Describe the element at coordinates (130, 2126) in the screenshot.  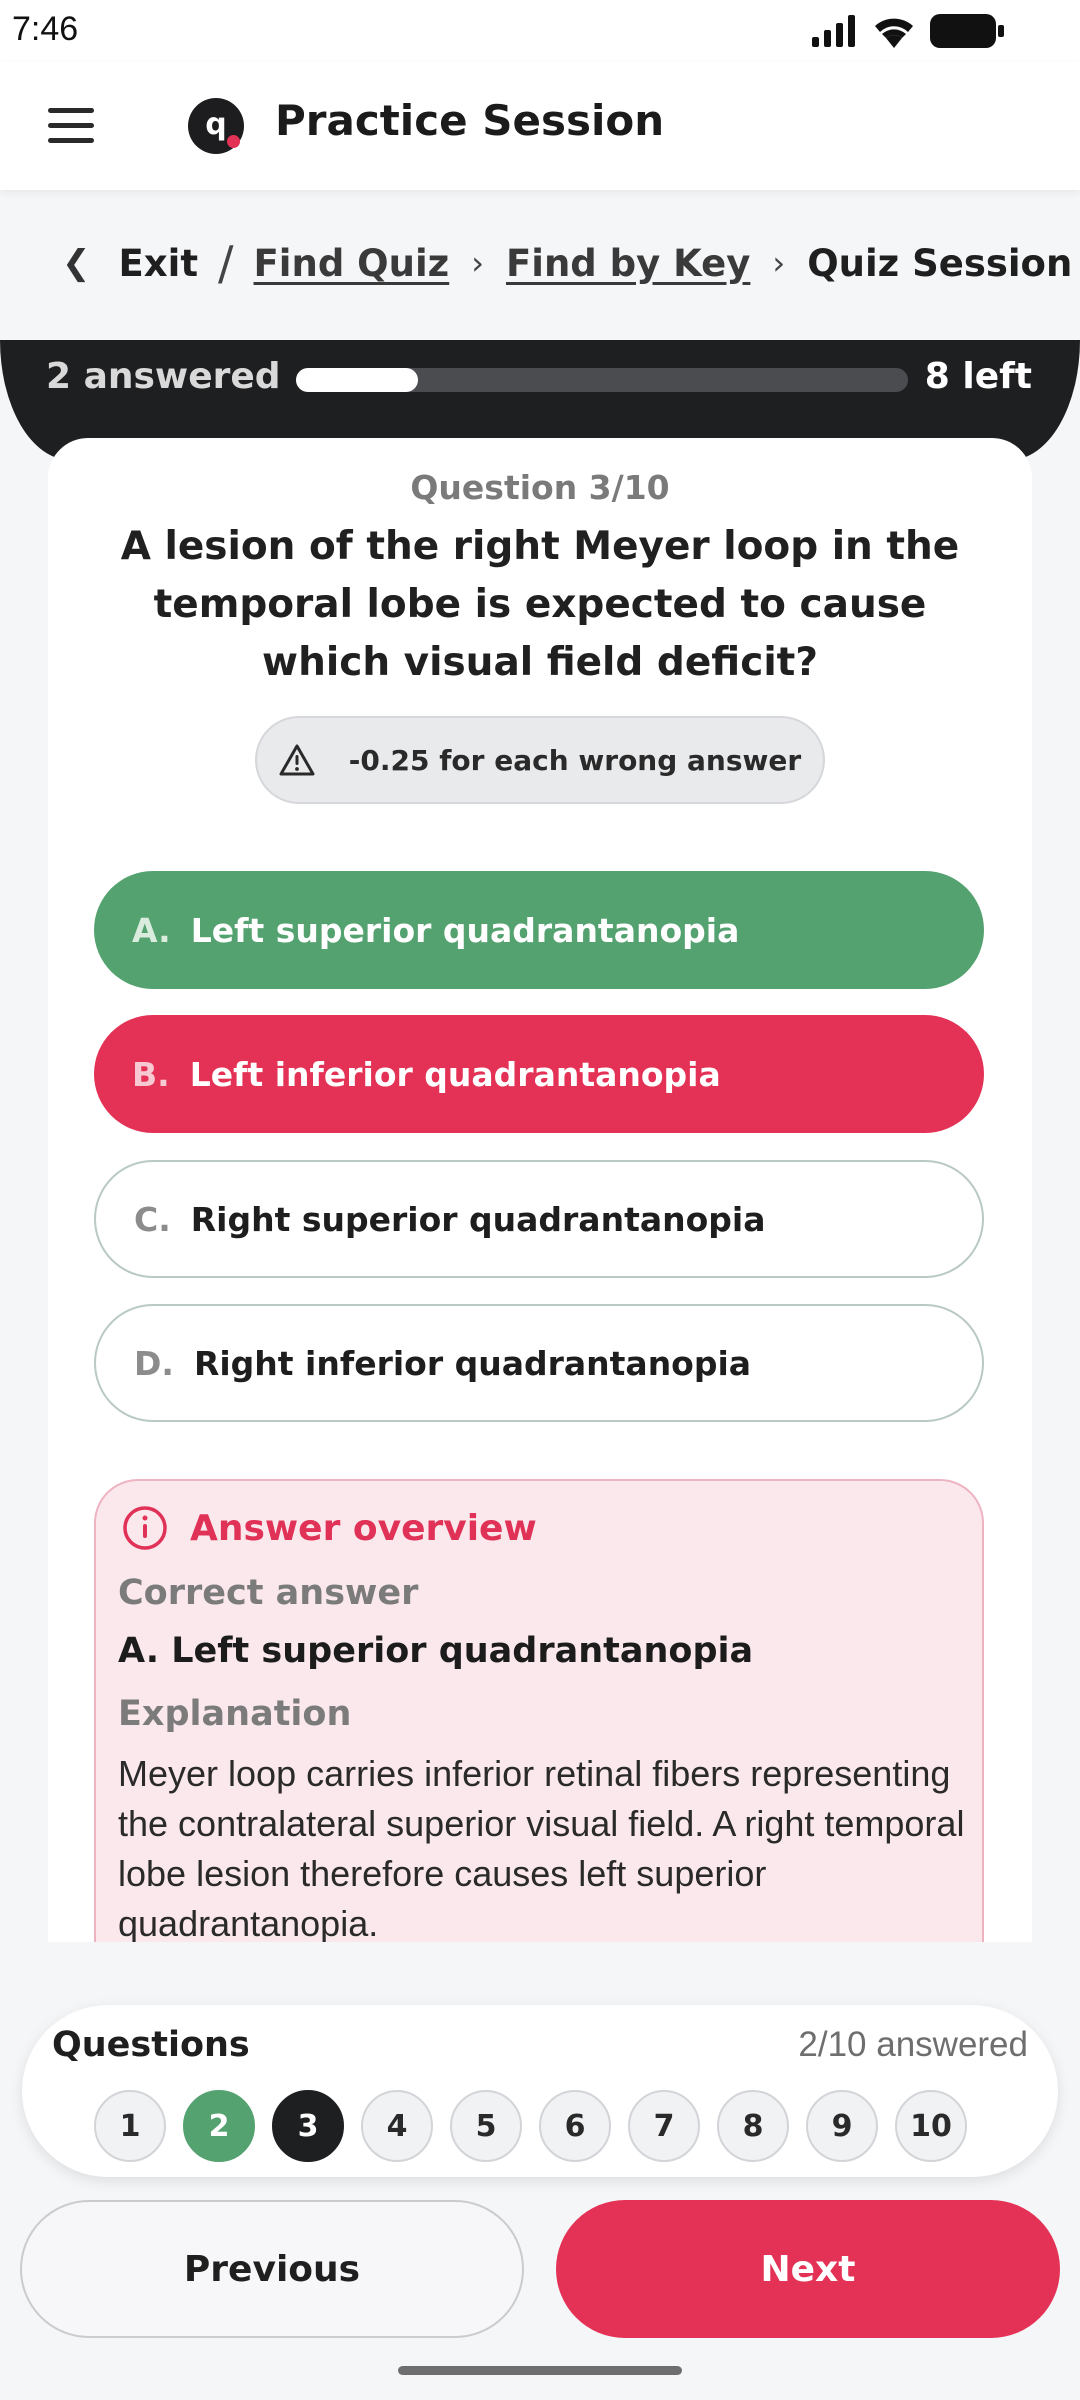
I see `question-bubble-1: 1` at that location.